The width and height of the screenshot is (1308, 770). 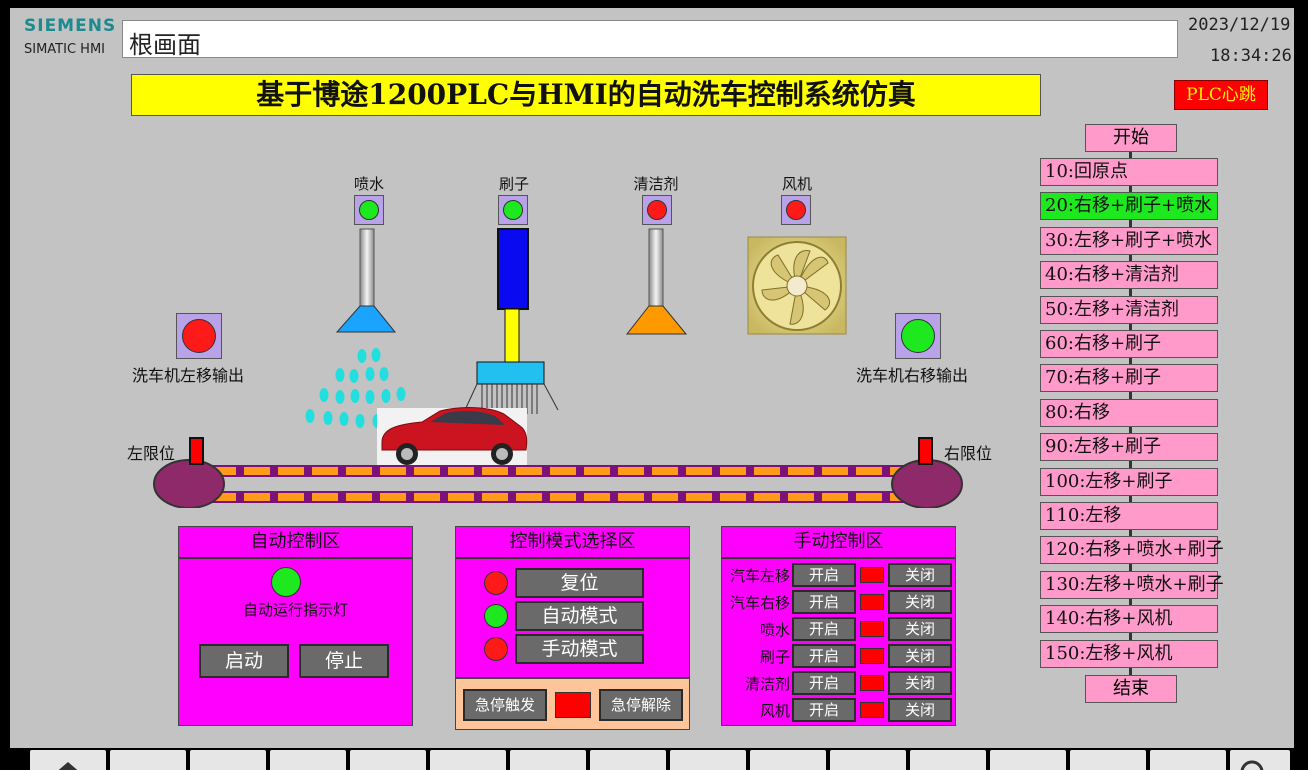 I want to click on function-key-f11, so click(x=868, y=760).